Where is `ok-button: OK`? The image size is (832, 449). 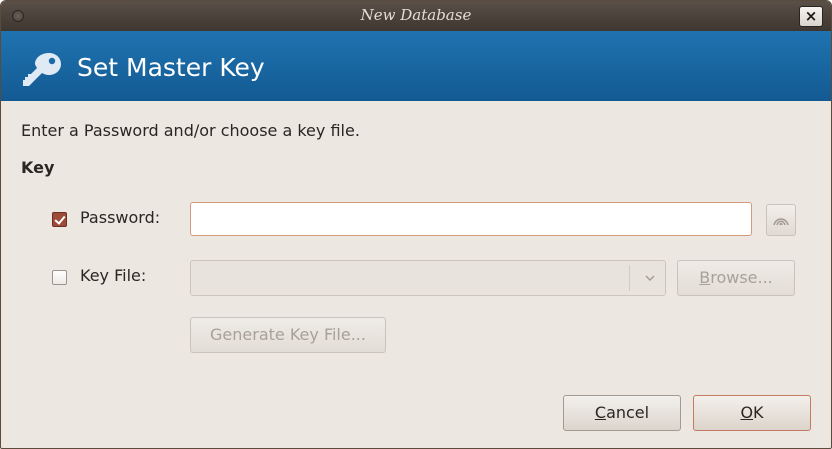
ok-button: OK is located at coordinates (752, 413).